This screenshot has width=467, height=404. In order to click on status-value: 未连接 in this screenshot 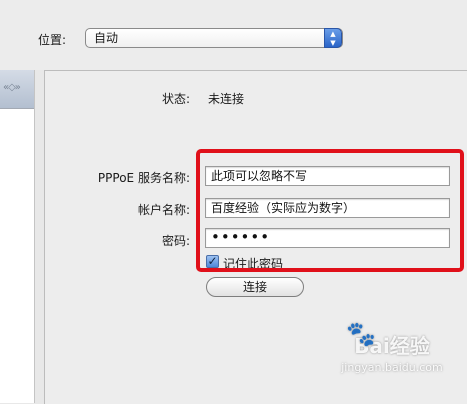, I will do `click(226, 99)`.